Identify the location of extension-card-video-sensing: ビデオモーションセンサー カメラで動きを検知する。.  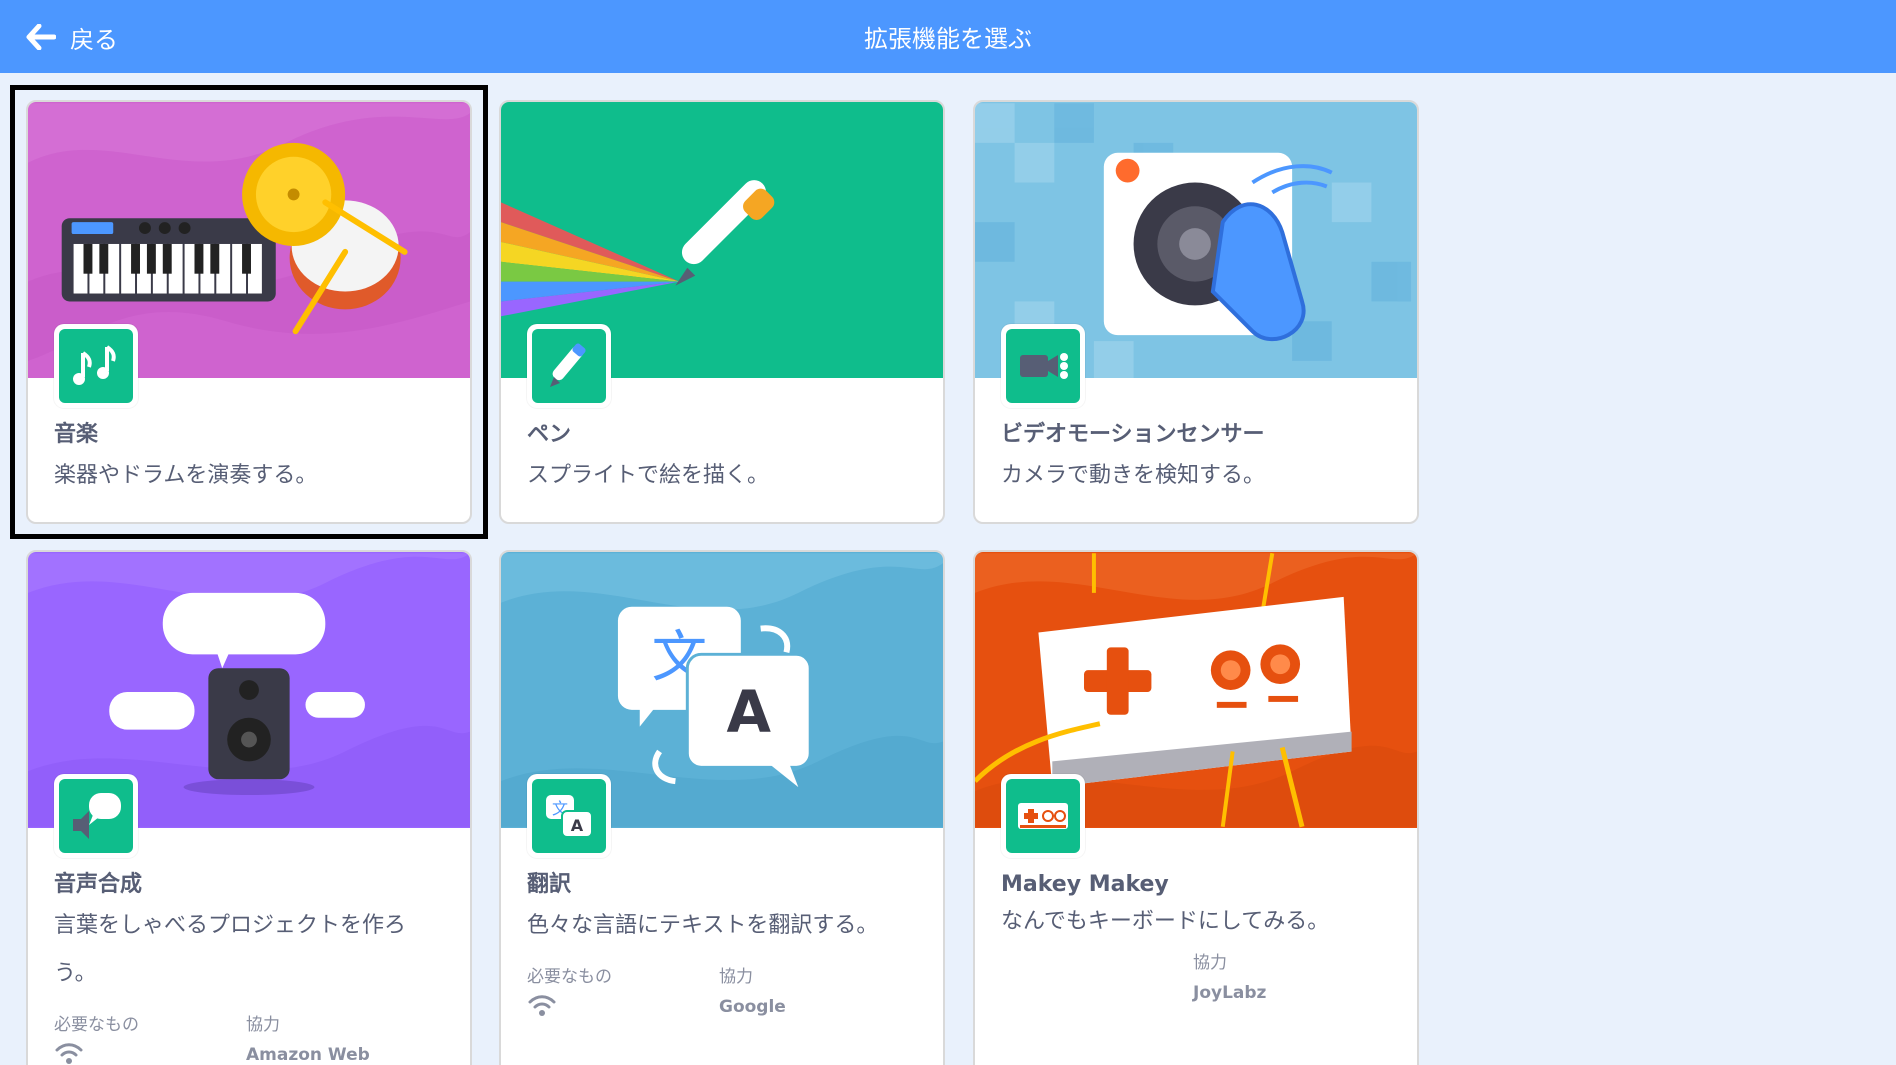
(1196, 312).